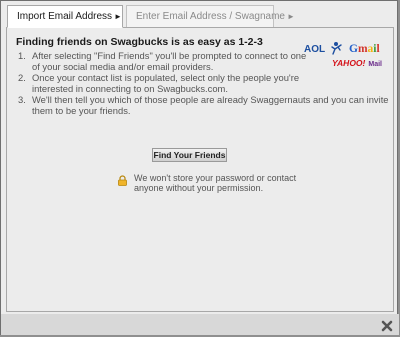 The width and height of the screenshot is (400, 337). What do you see at coordinates (189, 155) in the screenshot?
I see `find-friends-button: Find Your Friends` at bounding box center [189, 155].